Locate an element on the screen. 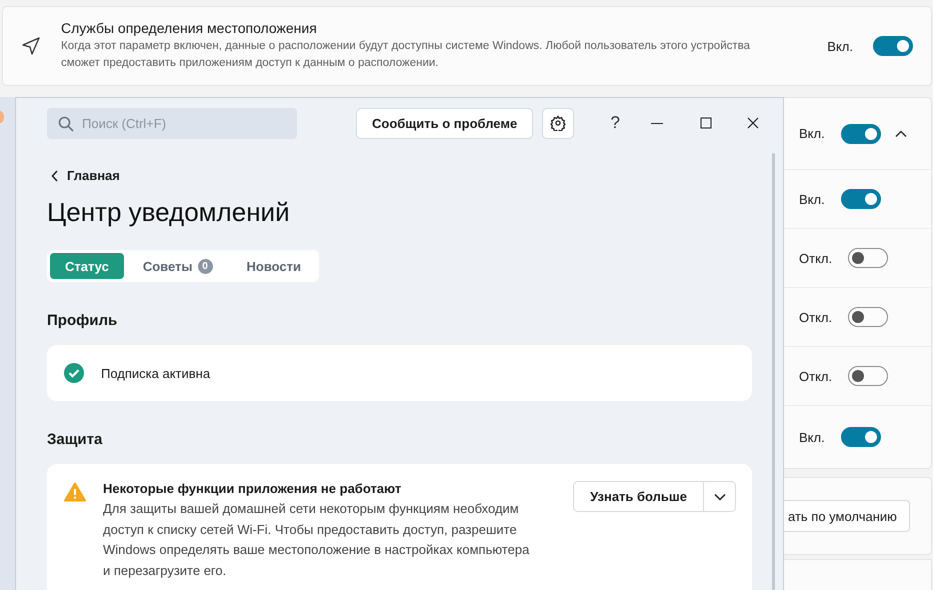 The width and height of the screenshot is (933, 590). location-arrow-icon is located at coordinates (31, 46).